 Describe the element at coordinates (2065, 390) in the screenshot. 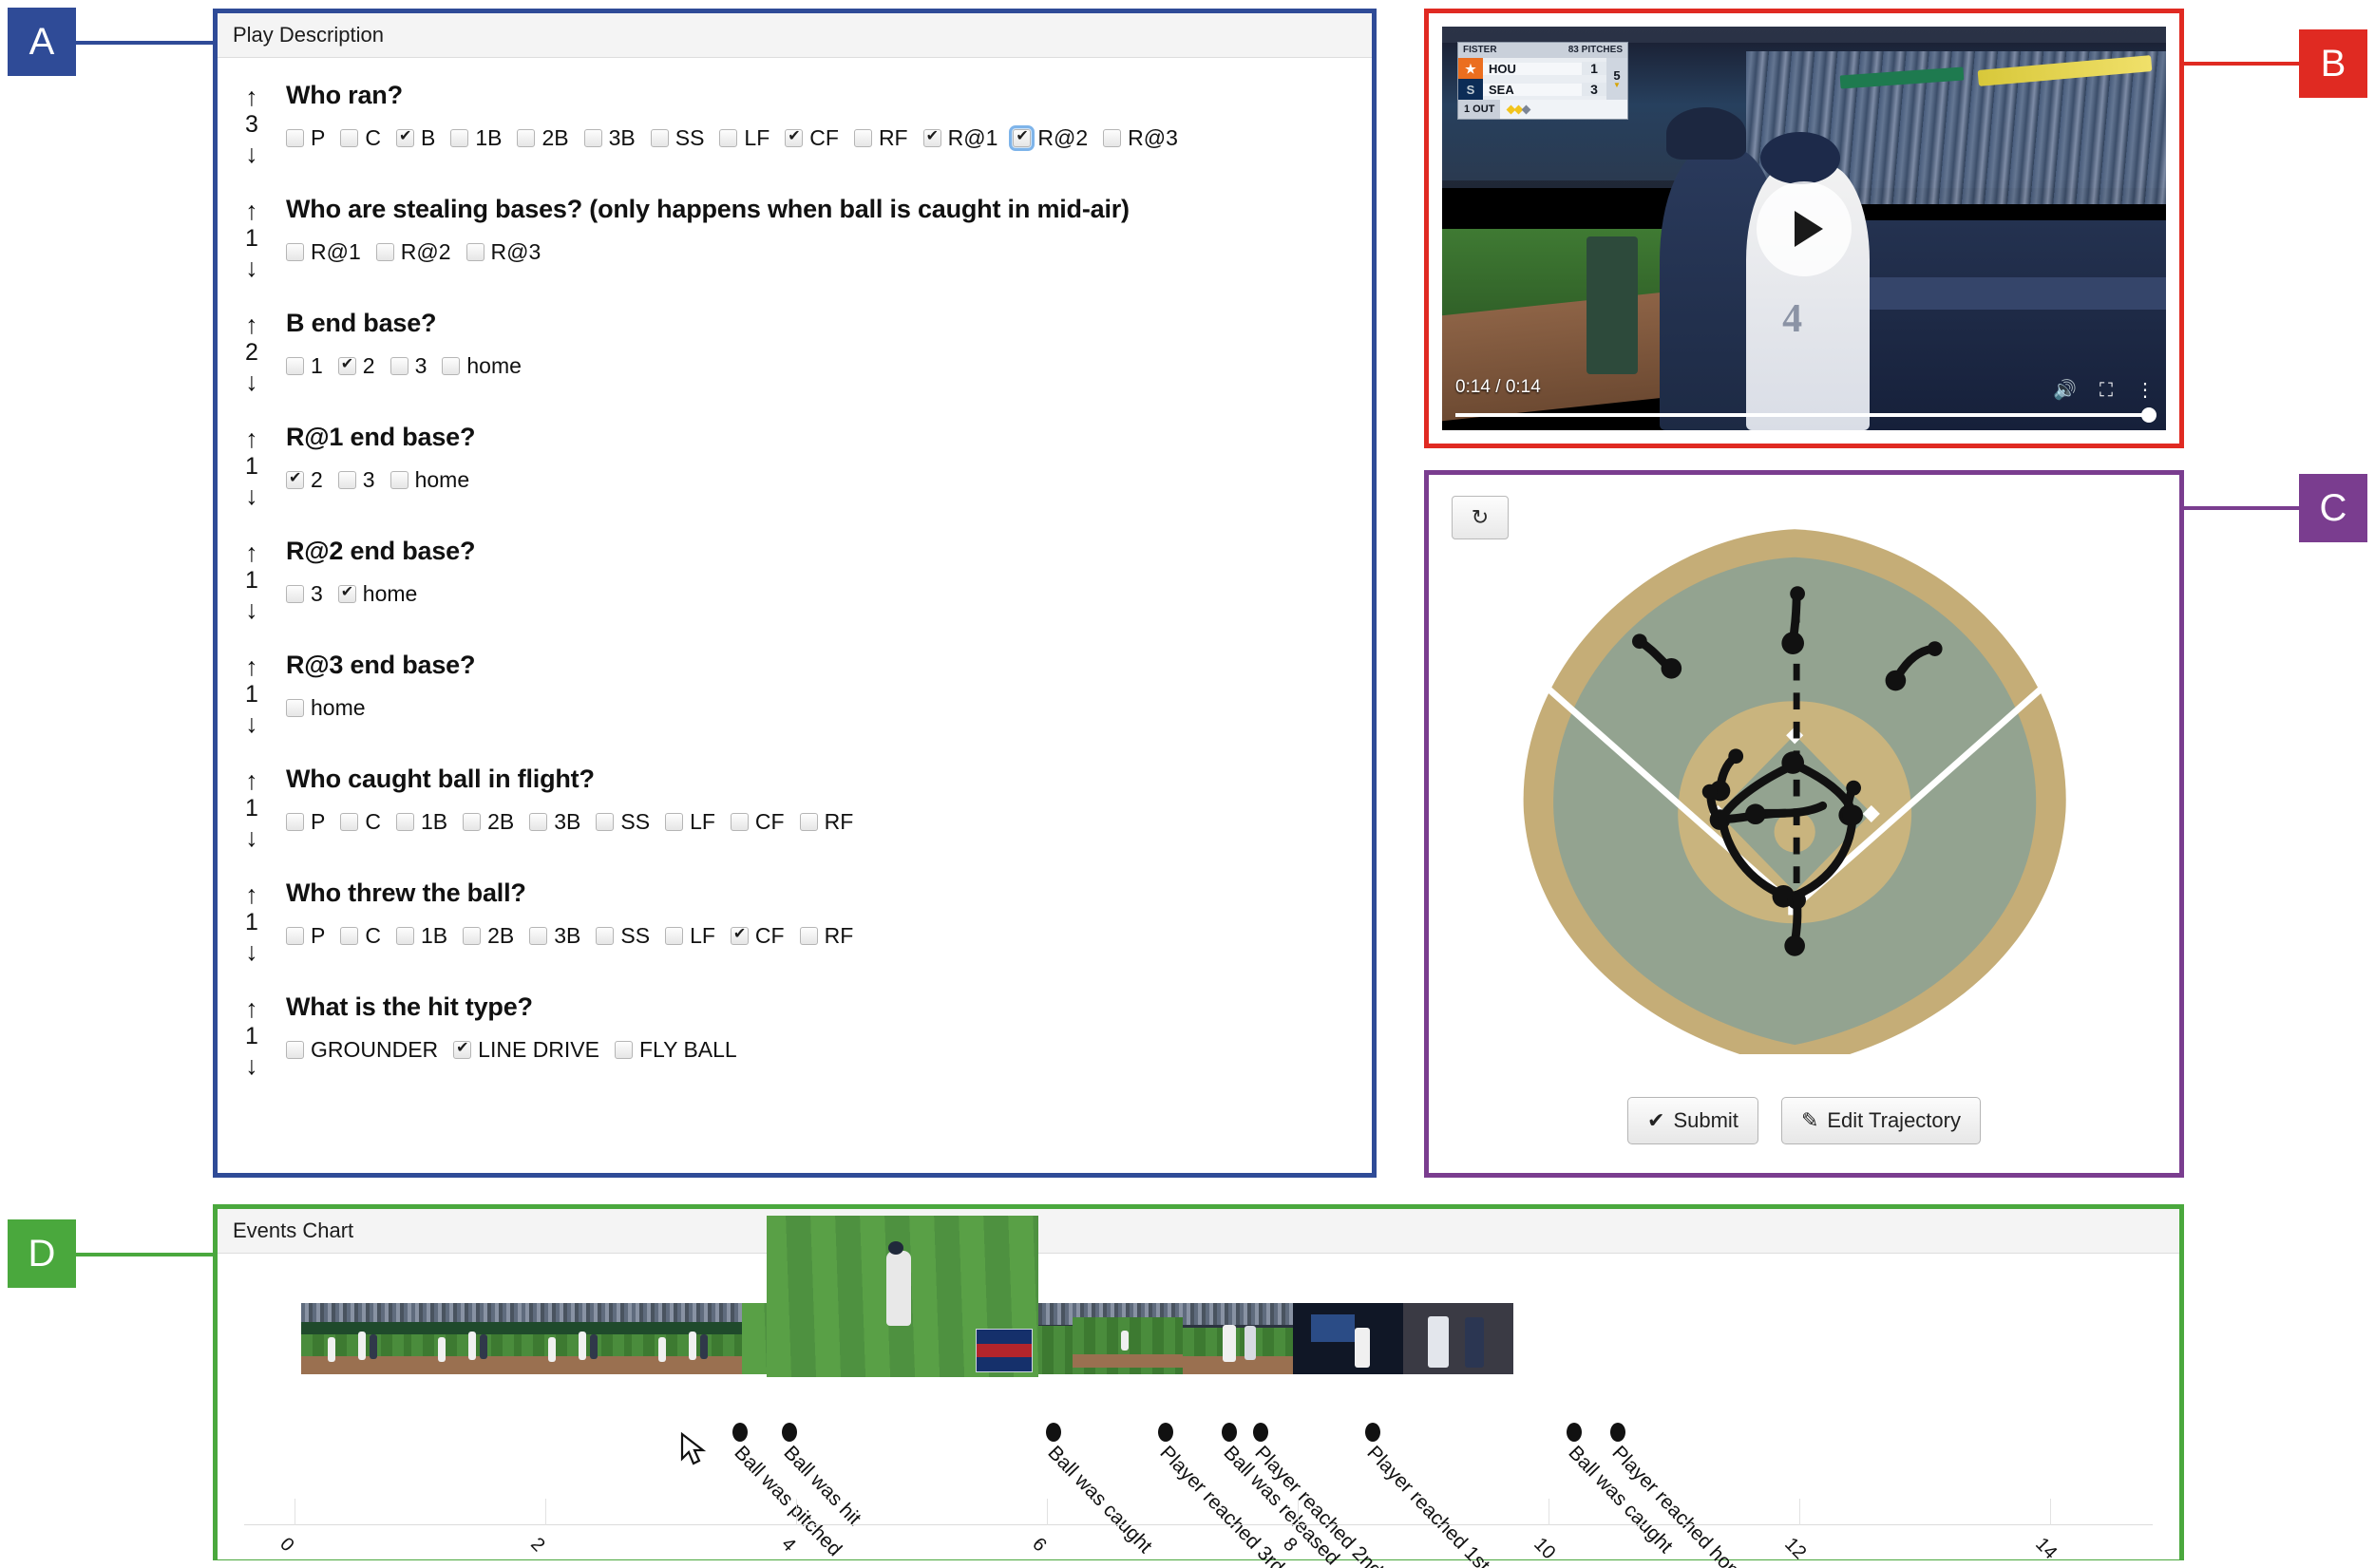

I see `volume-icon: 🔊` at that location.